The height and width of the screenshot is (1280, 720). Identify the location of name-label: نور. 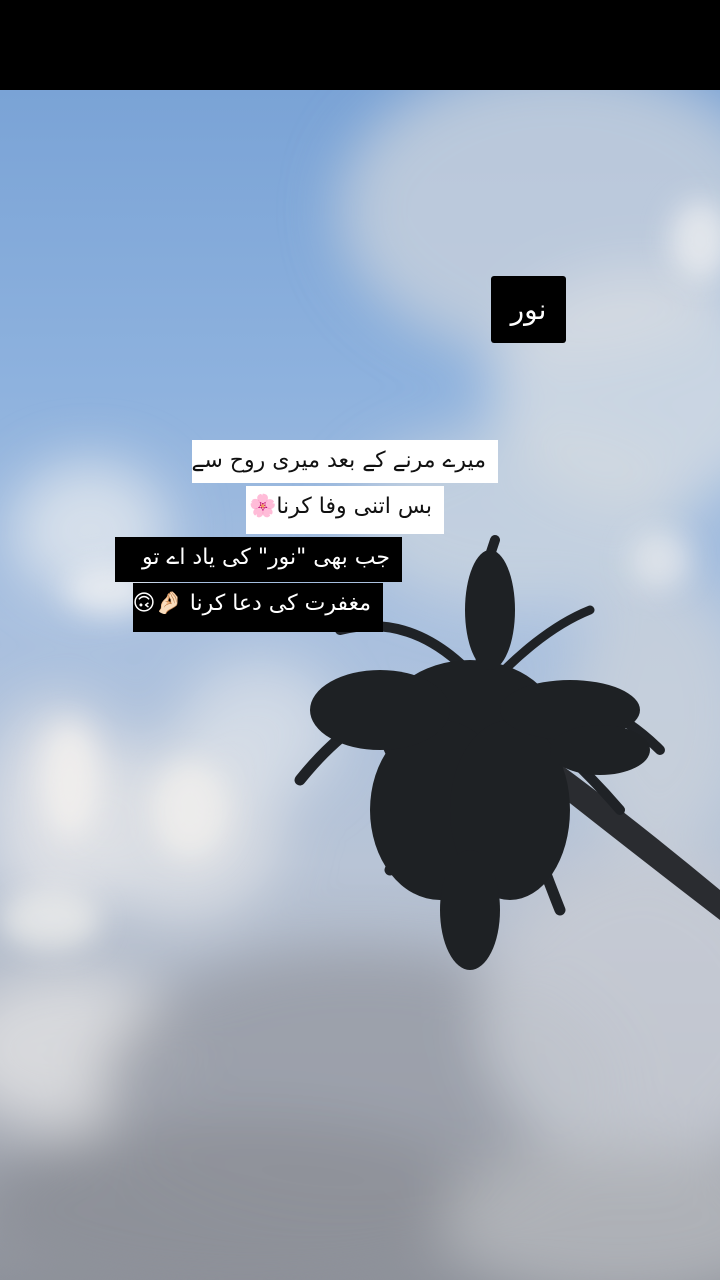
(528, 309).